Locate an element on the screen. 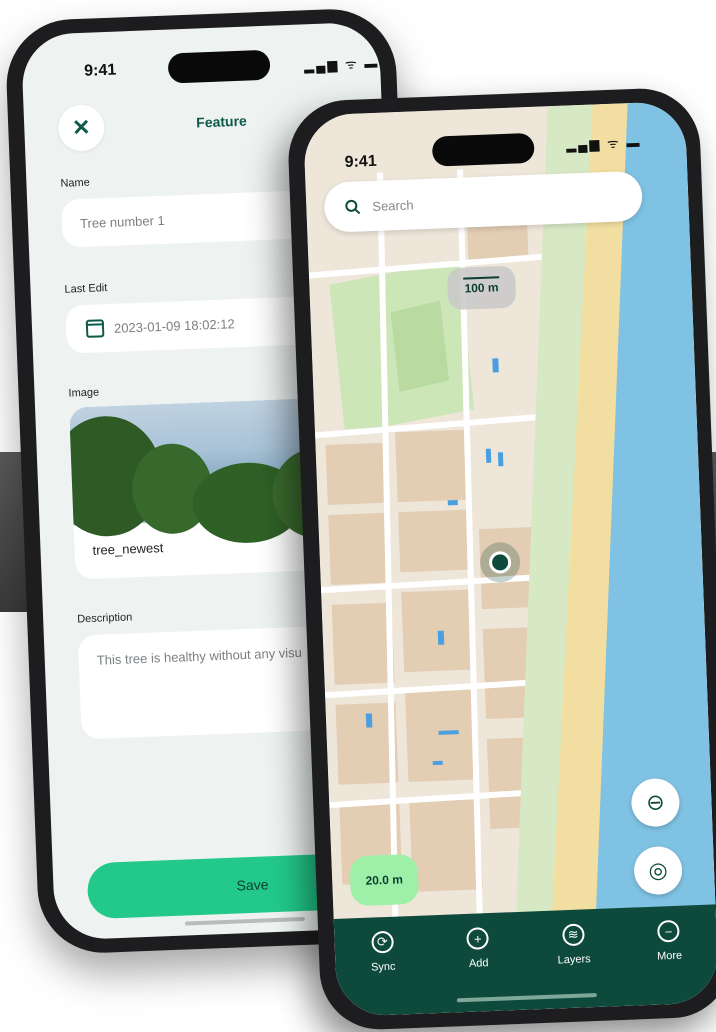 The width and height of the screenshot is (716, 1032). nav-item-sync: ⟳ Sync is located at coordinates (383, 973).